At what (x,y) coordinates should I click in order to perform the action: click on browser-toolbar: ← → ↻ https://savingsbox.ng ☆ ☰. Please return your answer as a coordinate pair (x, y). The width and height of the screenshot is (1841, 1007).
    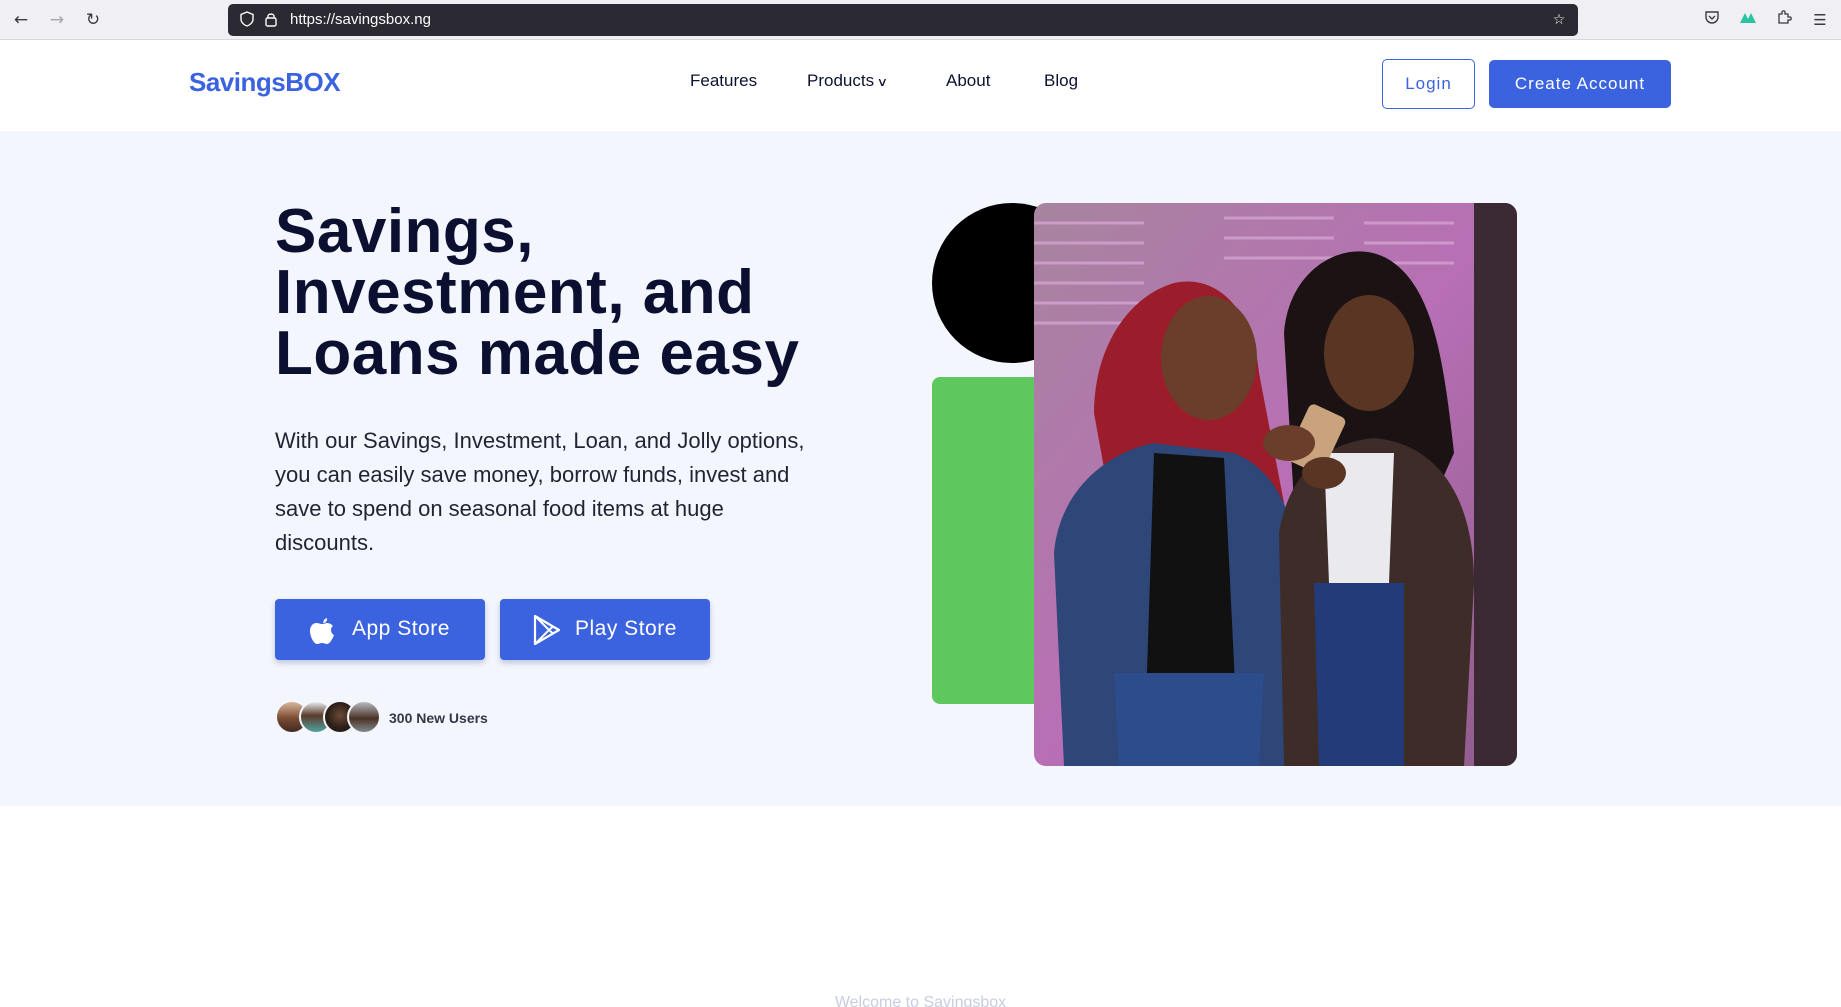
    Looking at the image, I should click on (920, 20).